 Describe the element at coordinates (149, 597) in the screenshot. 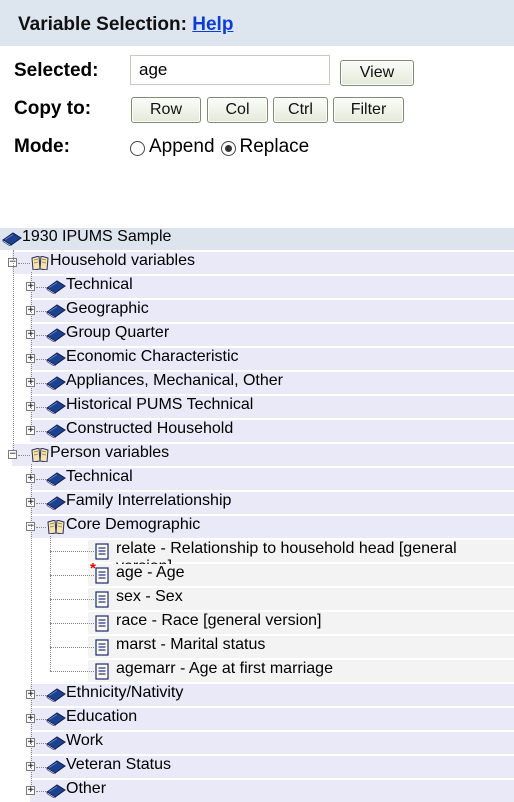

I see `variable-label: sex - Sex` at that location.